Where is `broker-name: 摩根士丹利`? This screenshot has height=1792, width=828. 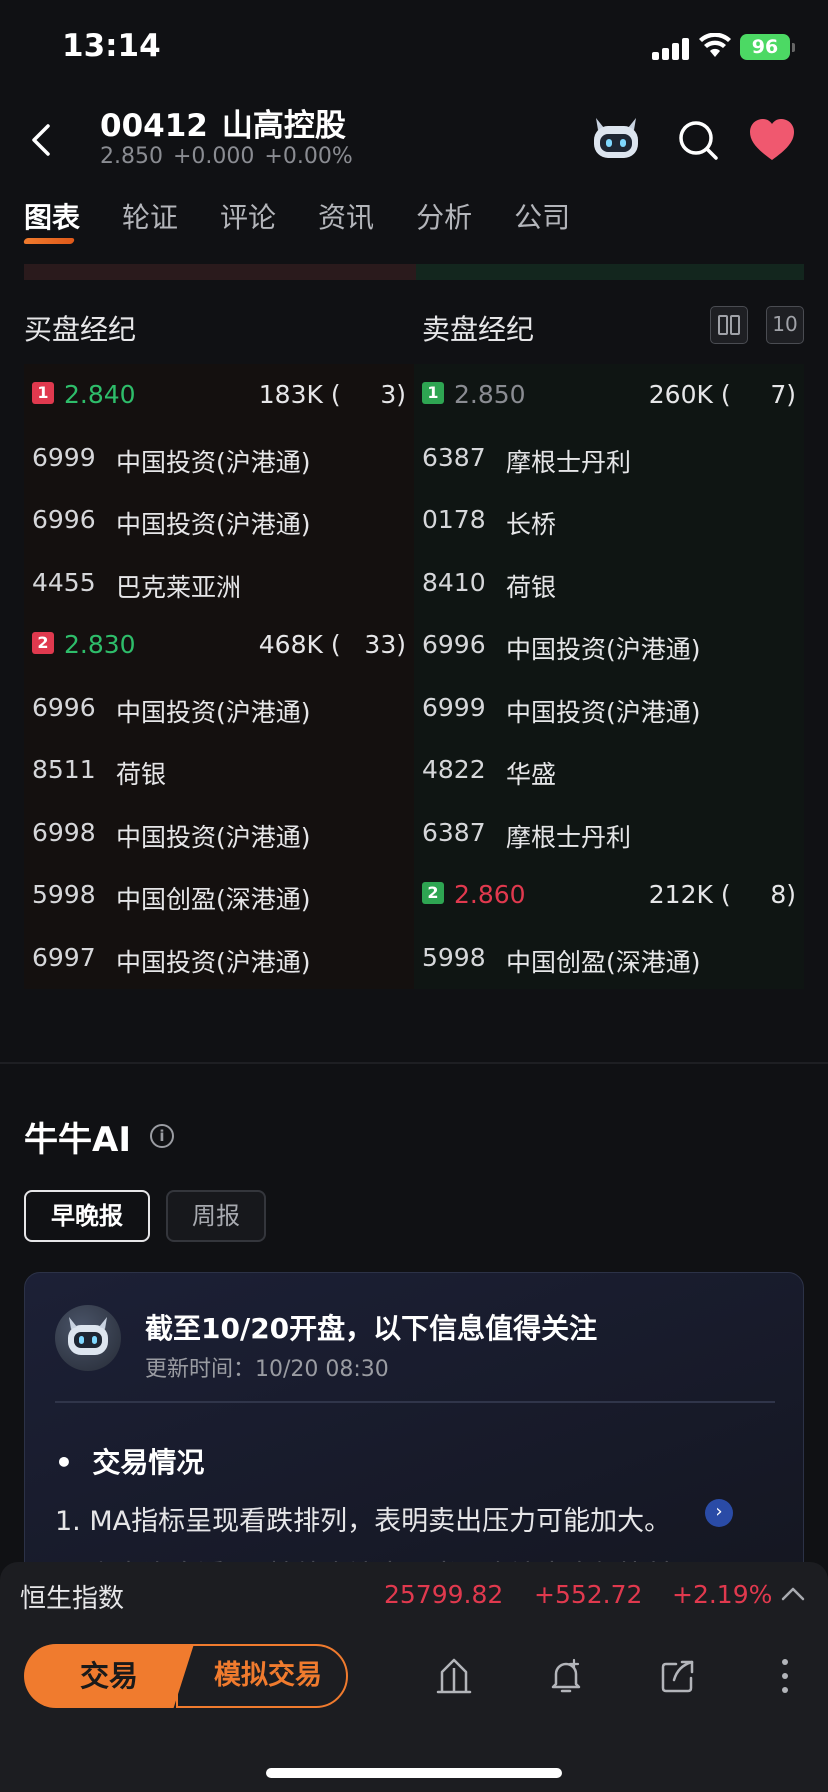
broker-name: 摩根士丹利 is located at coordinates (569, 837).